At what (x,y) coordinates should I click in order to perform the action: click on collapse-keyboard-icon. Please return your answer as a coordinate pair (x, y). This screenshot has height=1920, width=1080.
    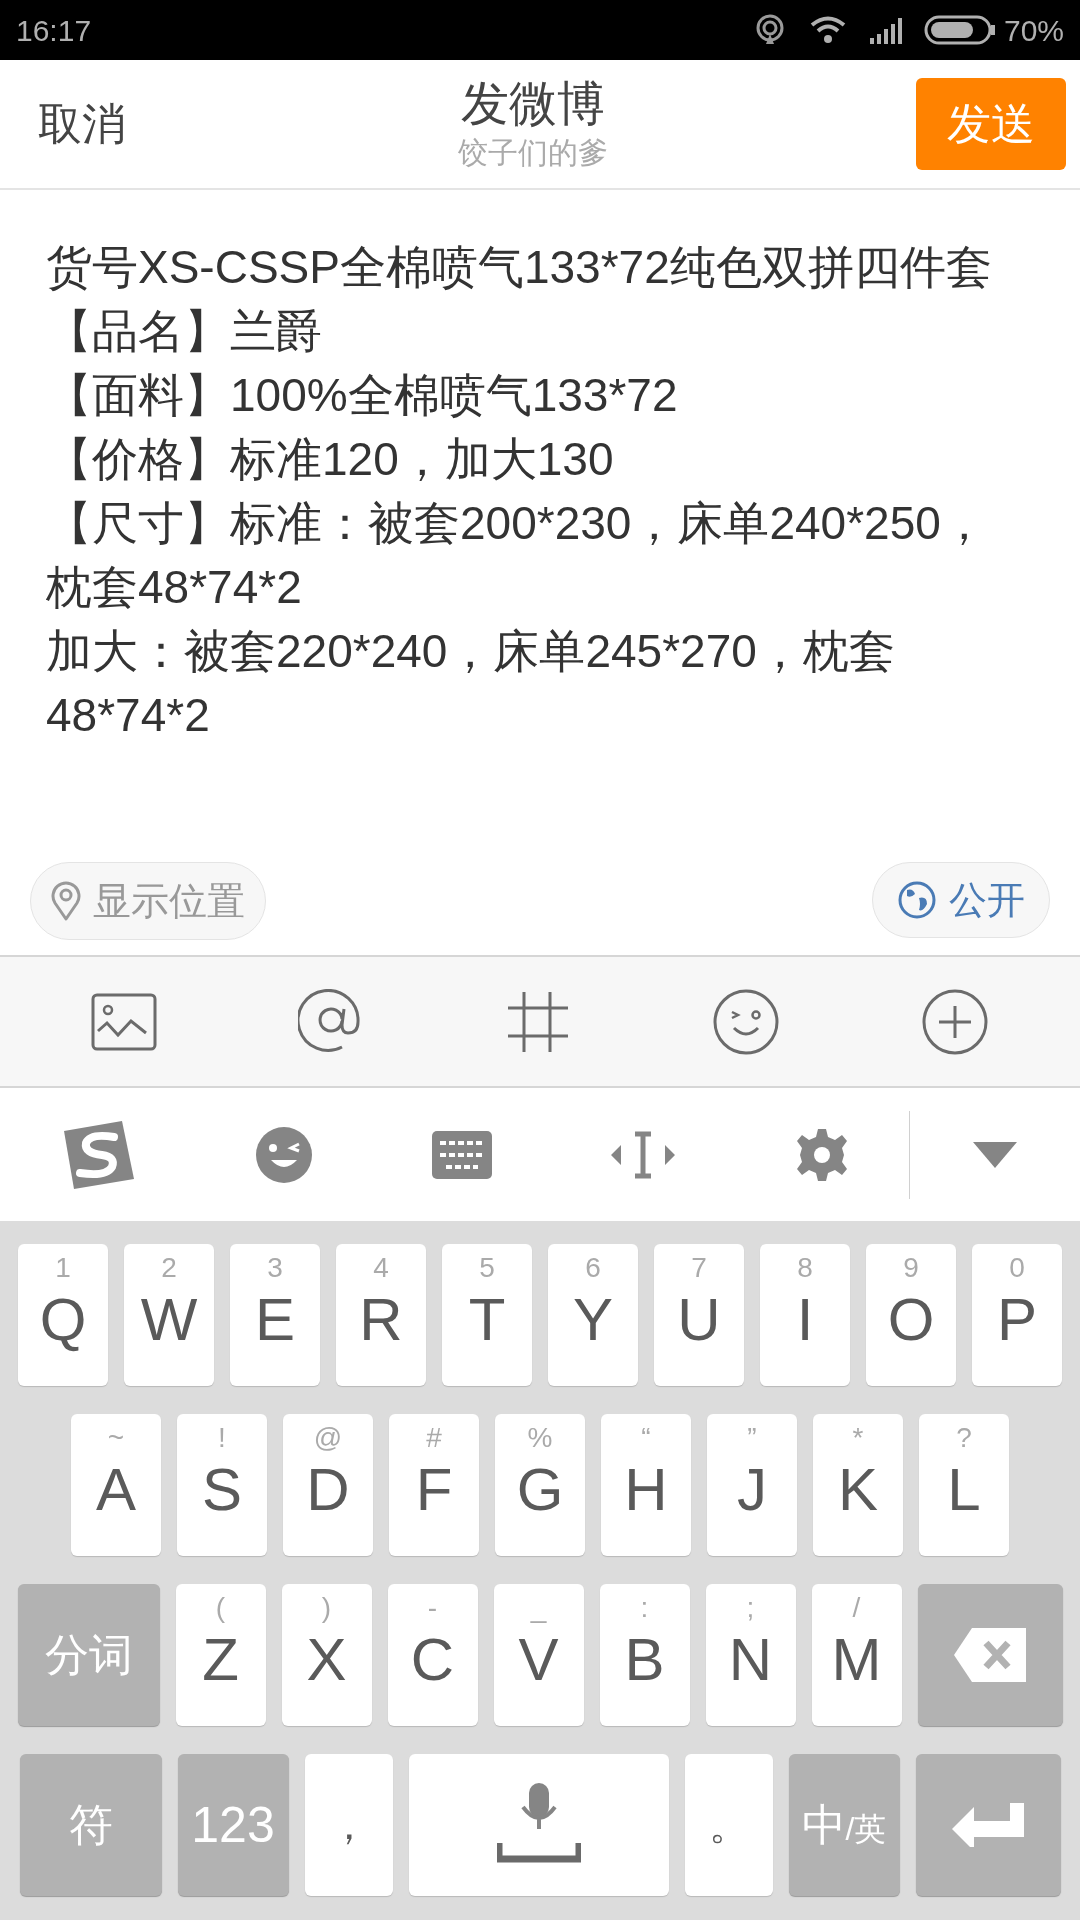
    Looking at the image, I should click on (995, 1154).